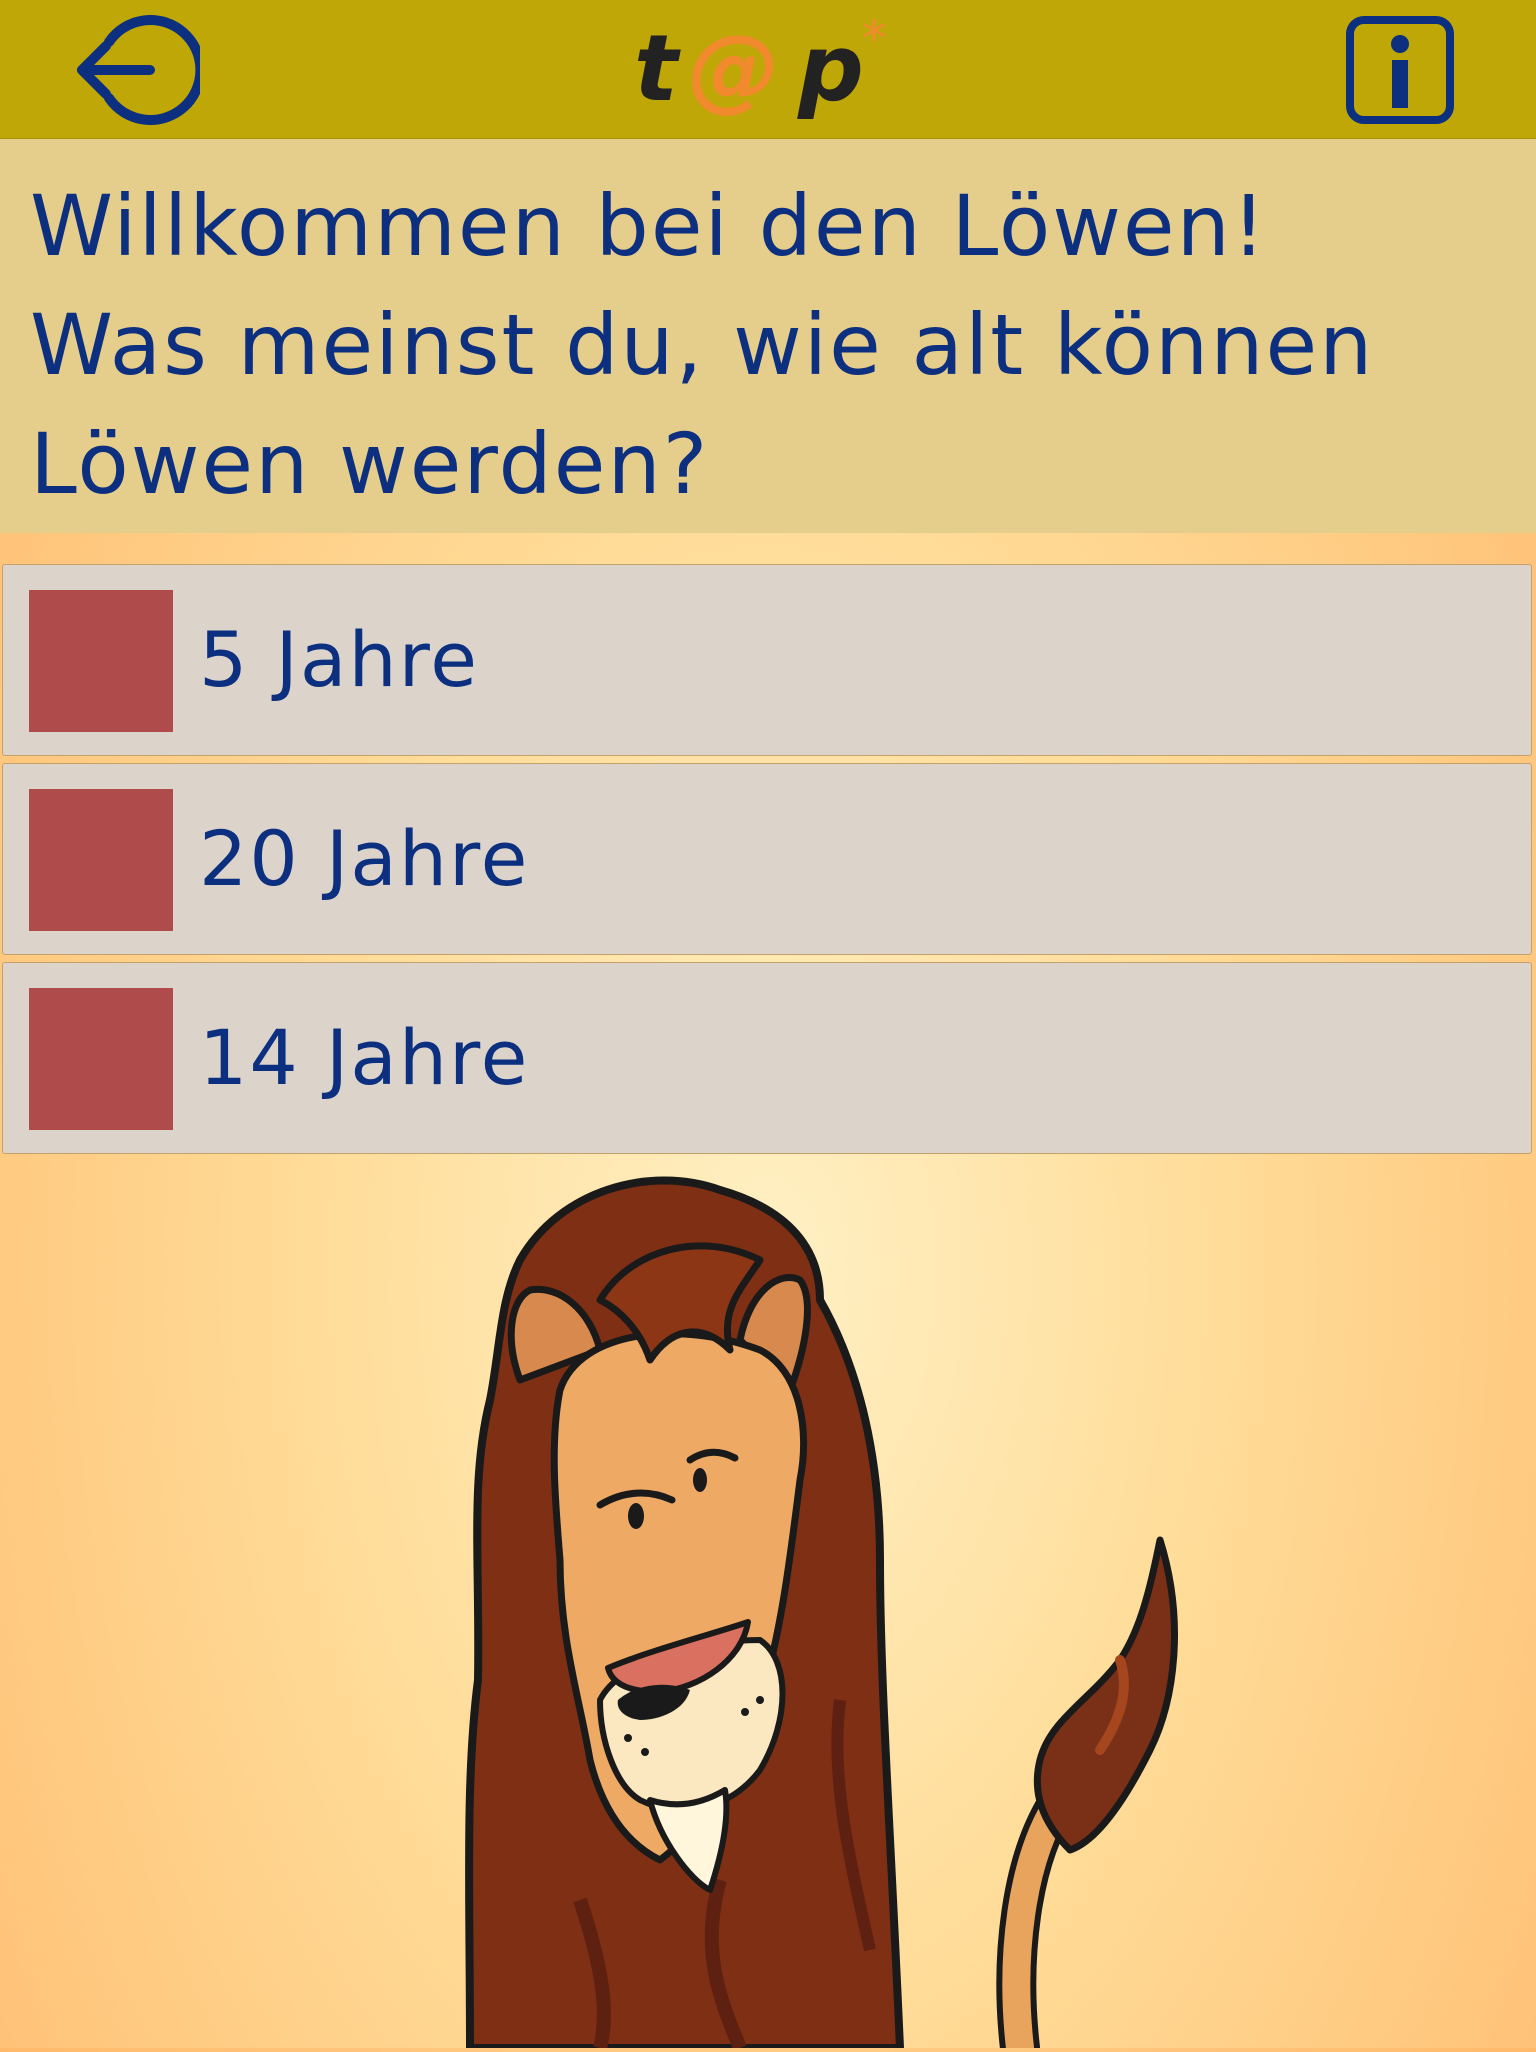 The height and width of the screenshot is (2052, 1536). I want to click on exit-arrow-icon, so click(141, 70).